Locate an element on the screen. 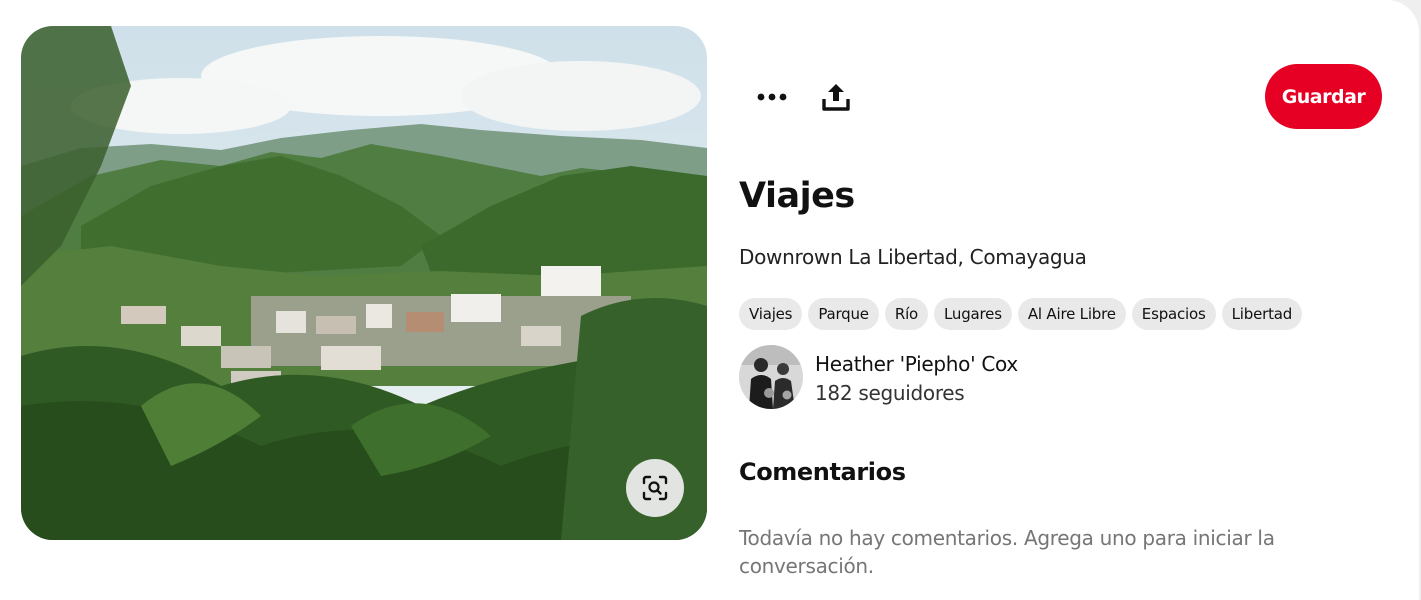  share-button is located at coordinates (836, 97).